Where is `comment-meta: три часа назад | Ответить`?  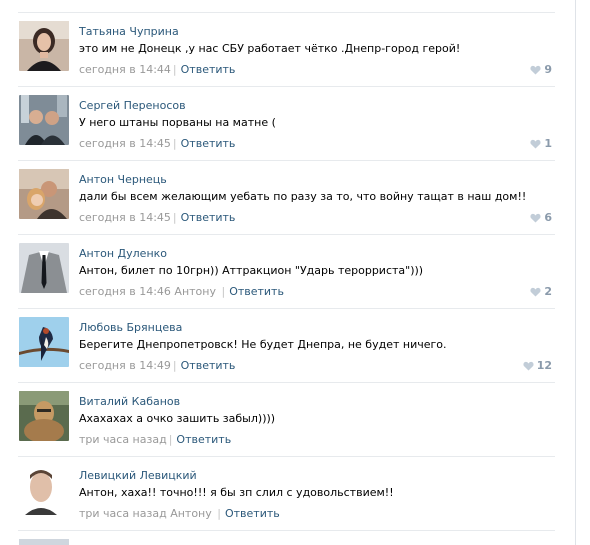 comment-meta: три часа назад | Ответить is located at coordinates (155, 439).